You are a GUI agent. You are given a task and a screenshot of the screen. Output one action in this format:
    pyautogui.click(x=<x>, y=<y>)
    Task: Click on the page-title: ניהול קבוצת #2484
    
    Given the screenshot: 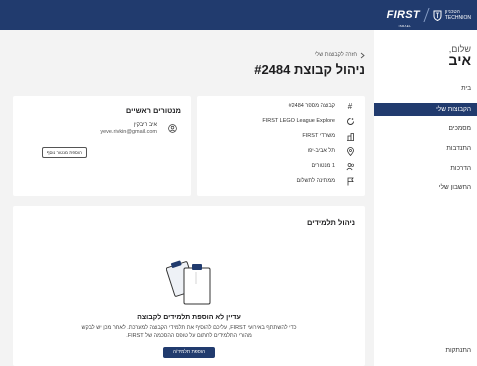 What is the action you would take?
    pyautogui.click(x=309, y=69)
    